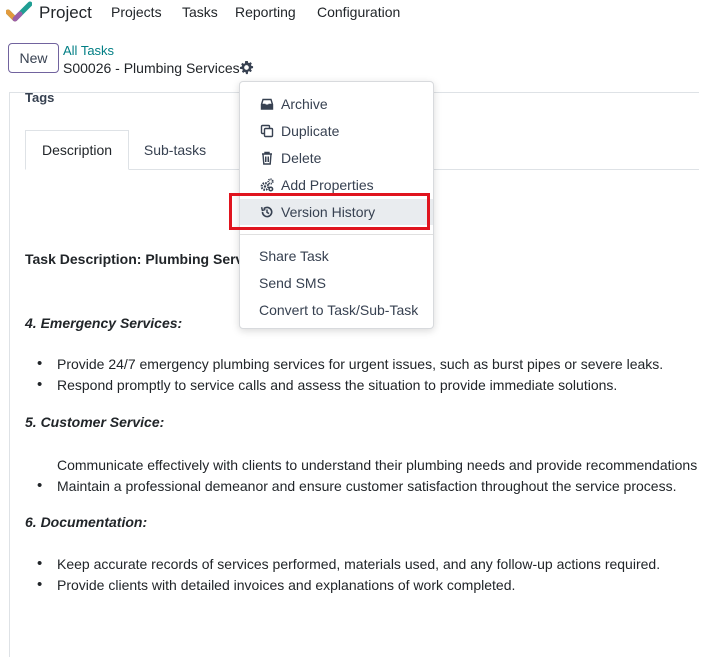 Image resolution: width=721 pixels, height=657 pixels. What do you see at coordinates (336, 158) in the screenshot?
I see `menu-item-delete: Delete` at bounding box center [336, 158].